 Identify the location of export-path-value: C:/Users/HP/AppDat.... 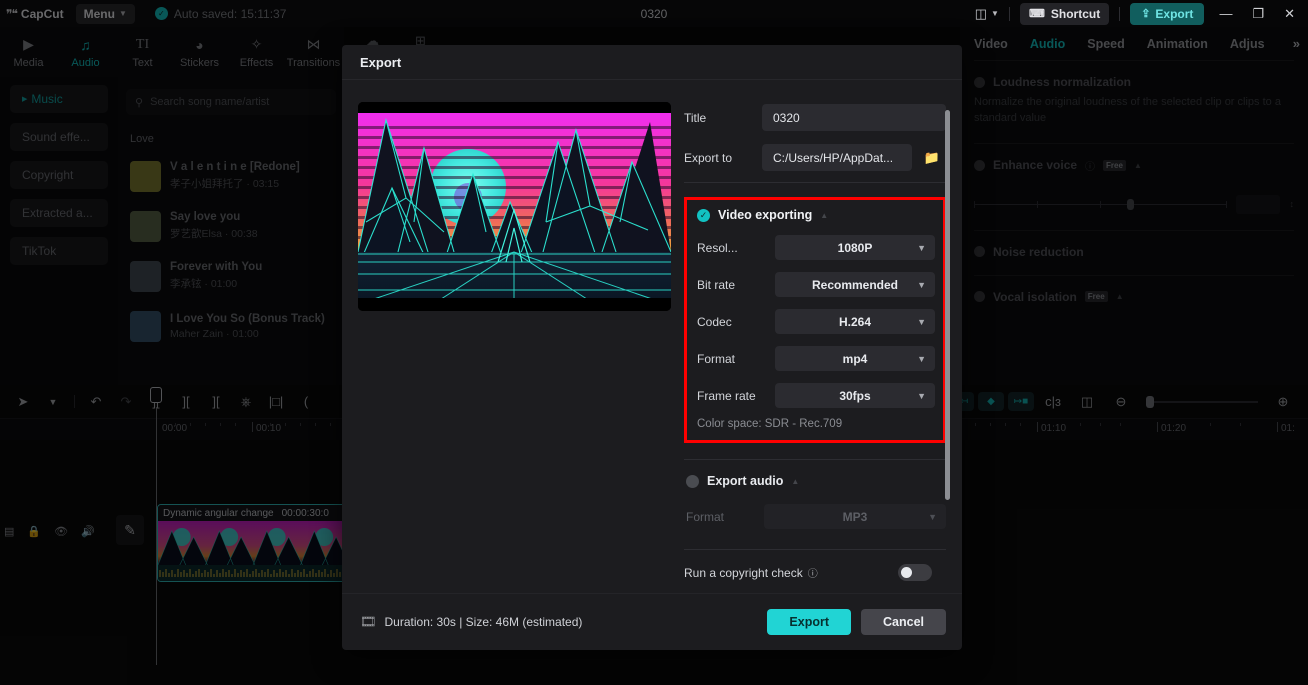
(833, 157).